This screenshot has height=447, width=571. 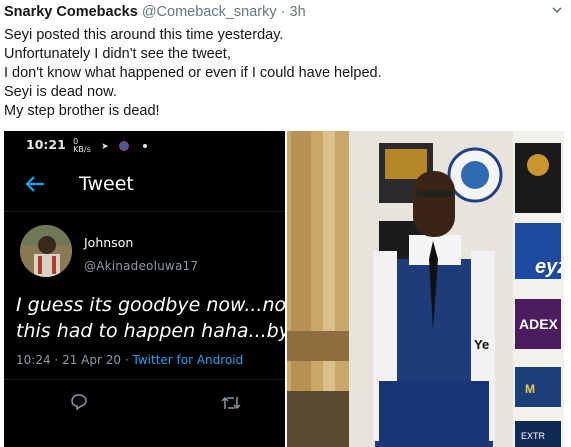 I want to click on status-dot-icon, so click(x=145, y=145).